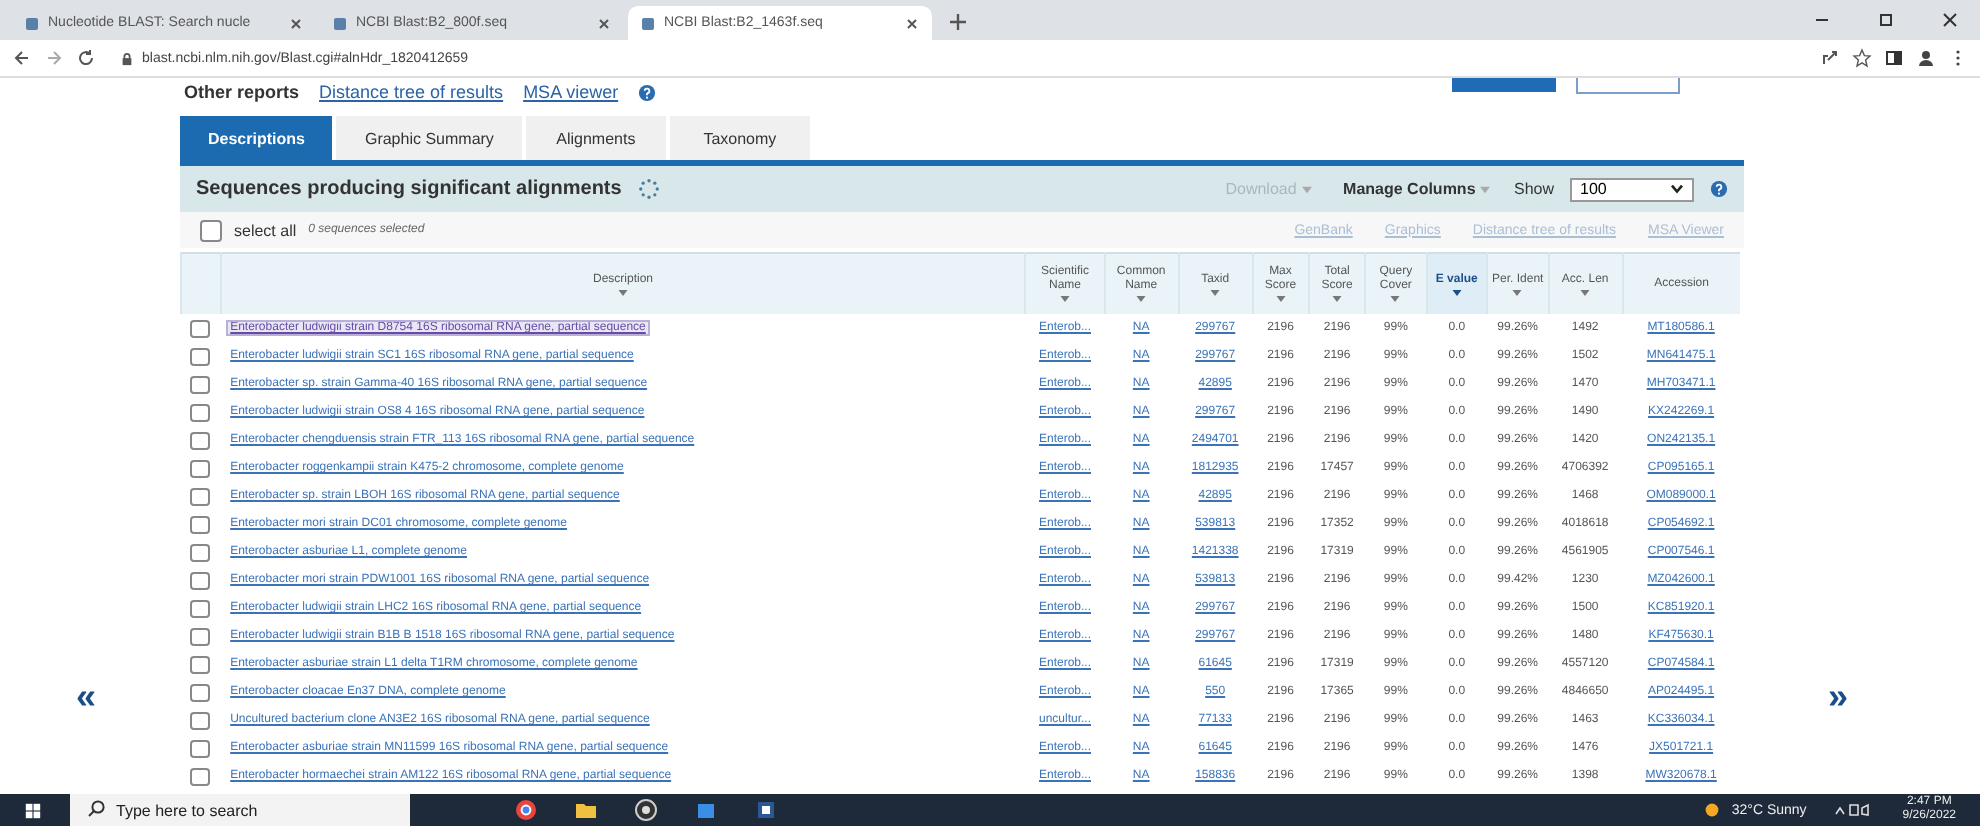 The height and width of the screenshot is (826, 1980). What do you see at coordinates (86, 58) in the screenshot?
I see `reload-icon` at bounding box center [86, 58].